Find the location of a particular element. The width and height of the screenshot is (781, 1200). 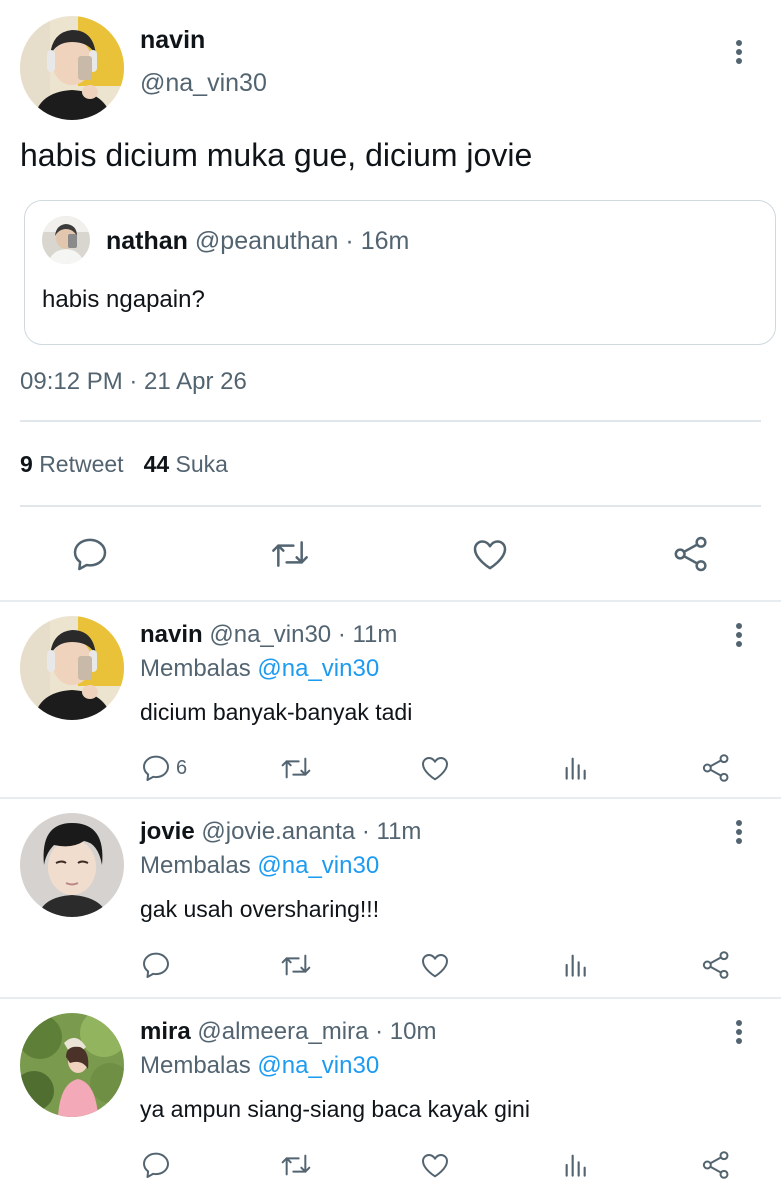

quoted-author-name: nathan is located at coordinates (147, 241).